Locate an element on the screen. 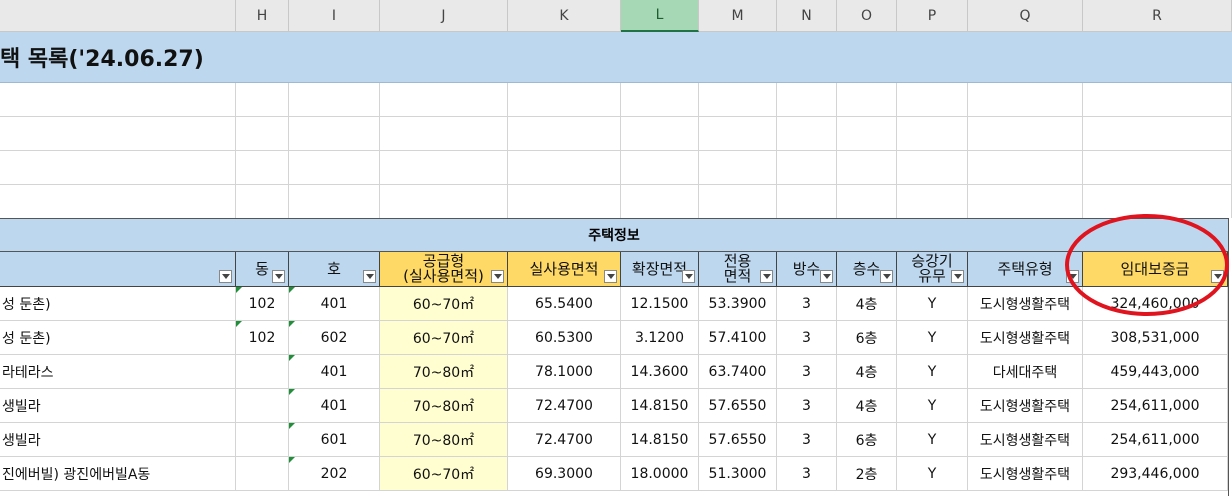 This screenshot has height=496, width=1232. table-cell-actual: 65.5400 is located at coordinates (564, 304).